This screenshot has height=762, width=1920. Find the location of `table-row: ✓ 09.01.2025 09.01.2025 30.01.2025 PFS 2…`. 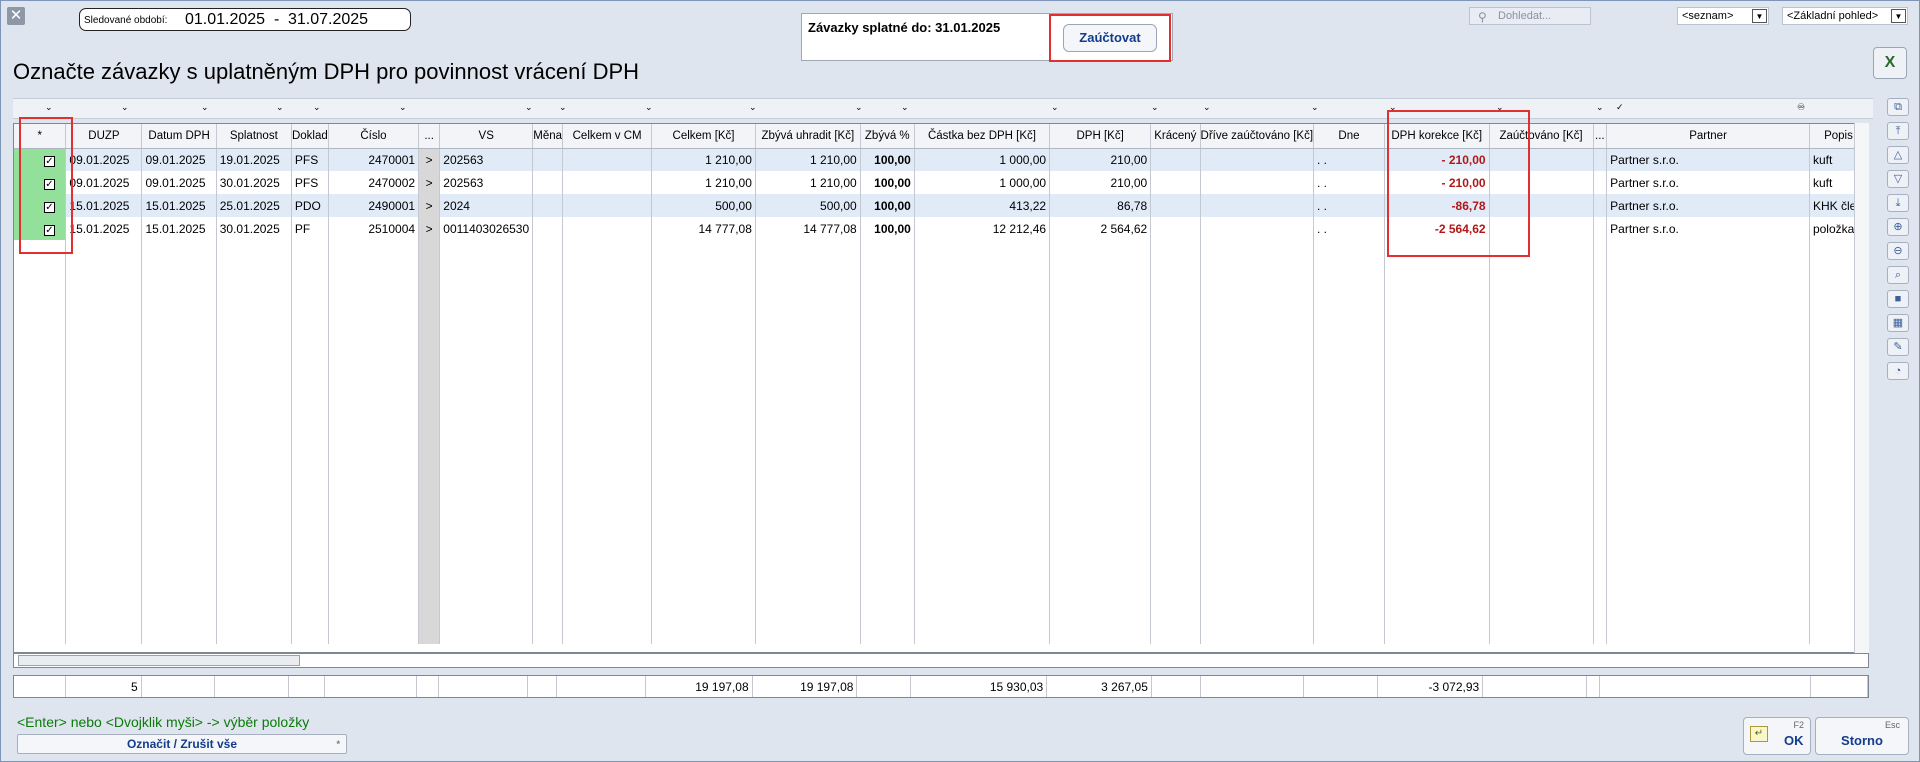

table-row: ✓ 09.01.2025 09.01.2025 30.01.2025 PFS 2… is located at coordinates (941, 182).